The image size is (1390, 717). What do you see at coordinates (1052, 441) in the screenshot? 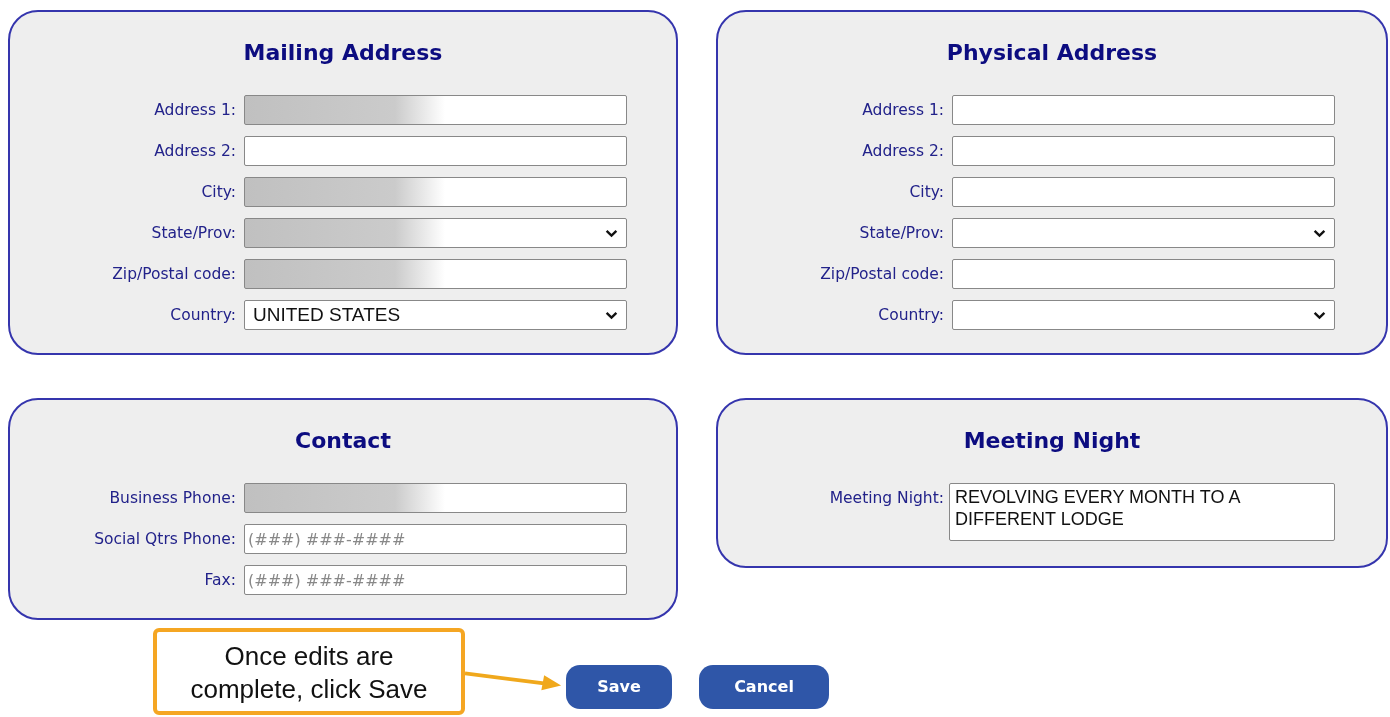
I see `section-title: Meeting Night` at bounding box center [1052, 441].